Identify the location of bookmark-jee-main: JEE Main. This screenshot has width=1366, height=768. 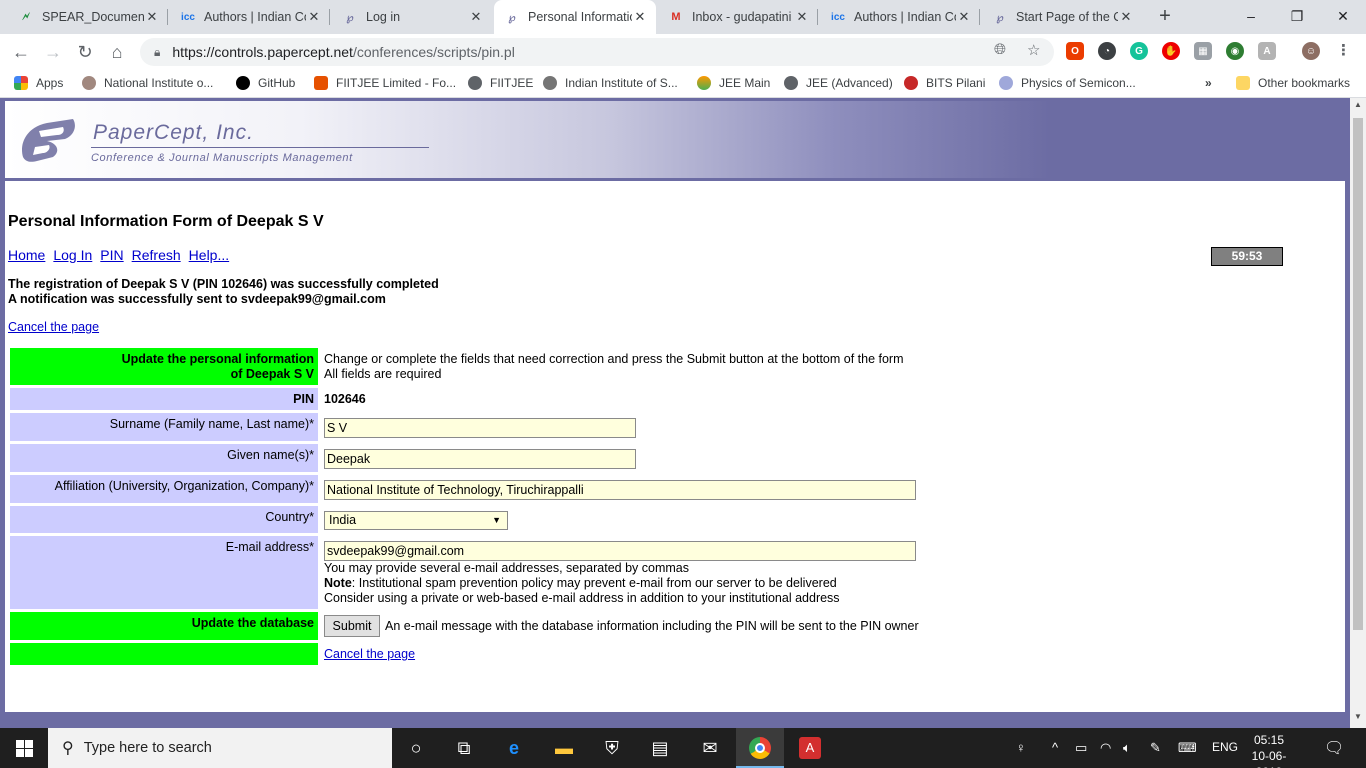
(733, 83).